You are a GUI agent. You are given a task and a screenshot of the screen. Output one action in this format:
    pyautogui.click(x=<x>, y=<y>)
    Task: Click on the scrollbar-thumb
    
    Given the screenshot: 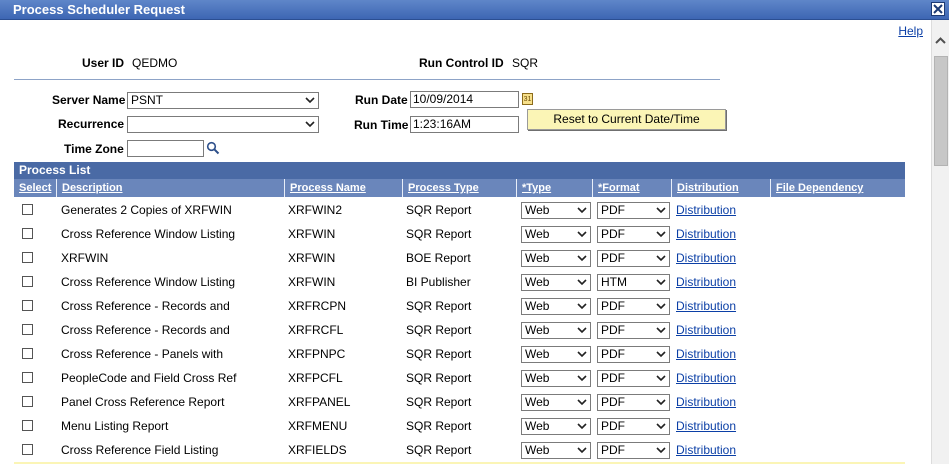 What is the action you would take?
    pyautogui.click(x=941, y=111)
    